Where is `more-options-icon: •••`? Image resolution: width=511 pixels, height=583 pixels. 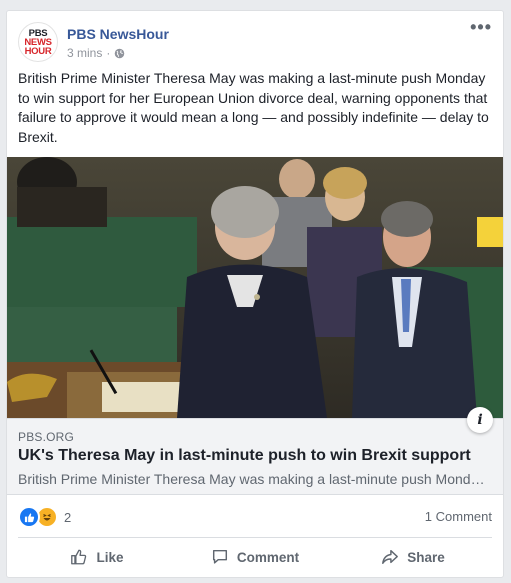 more-options-icon: ••• is located at coordinates (481, 27).